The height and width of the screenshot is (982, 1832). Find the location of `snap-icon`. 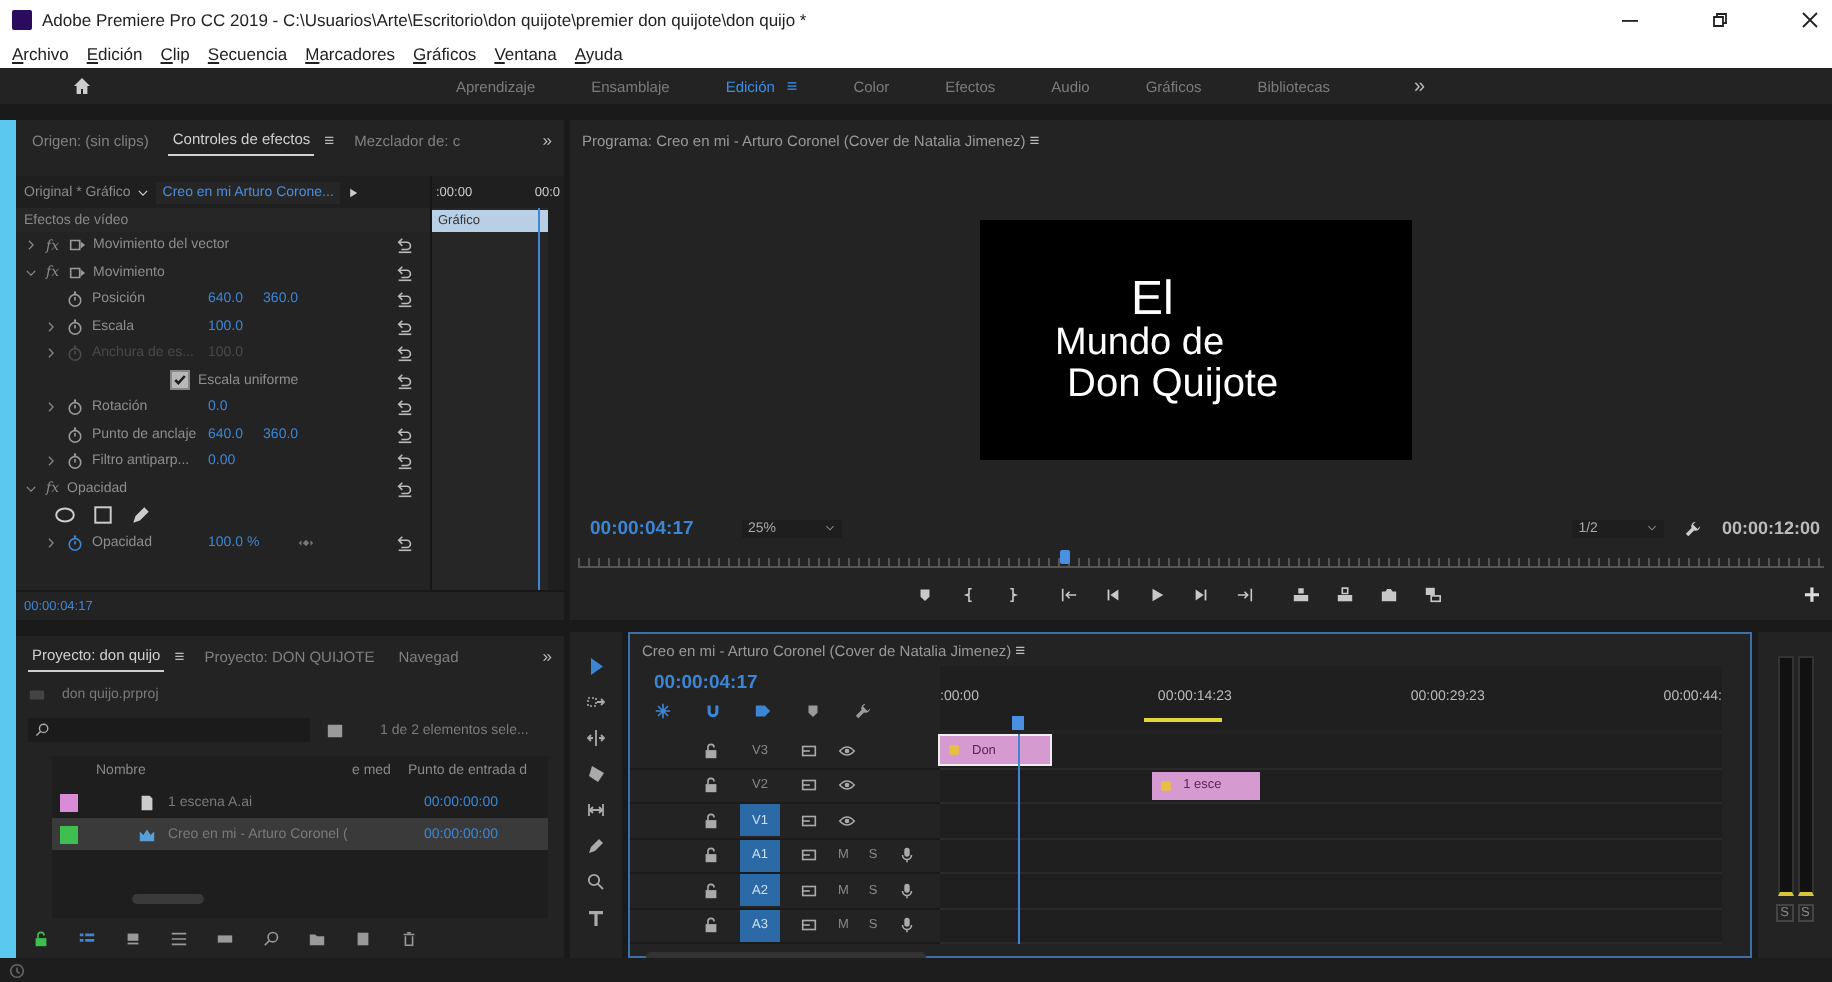

snap-icon is located at coordinates (713, 711).